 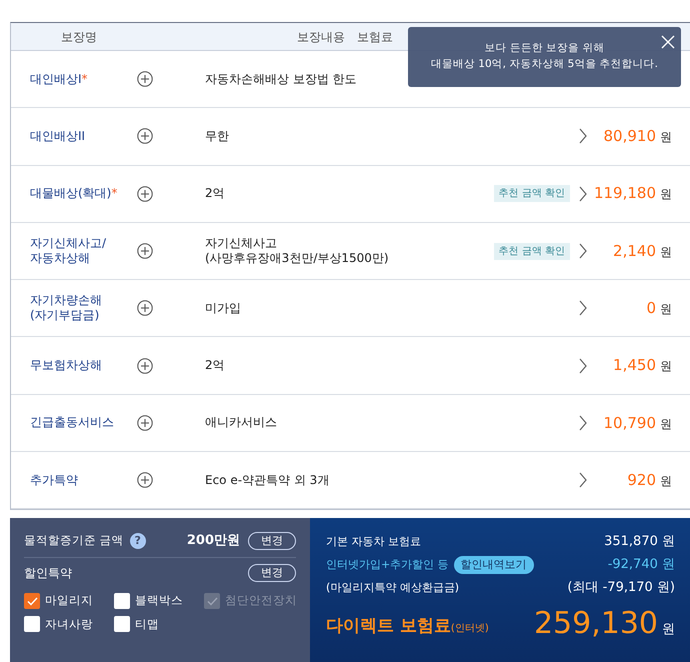 I want to click on coverage-name: 추가특약, so click(x=71, y=480).